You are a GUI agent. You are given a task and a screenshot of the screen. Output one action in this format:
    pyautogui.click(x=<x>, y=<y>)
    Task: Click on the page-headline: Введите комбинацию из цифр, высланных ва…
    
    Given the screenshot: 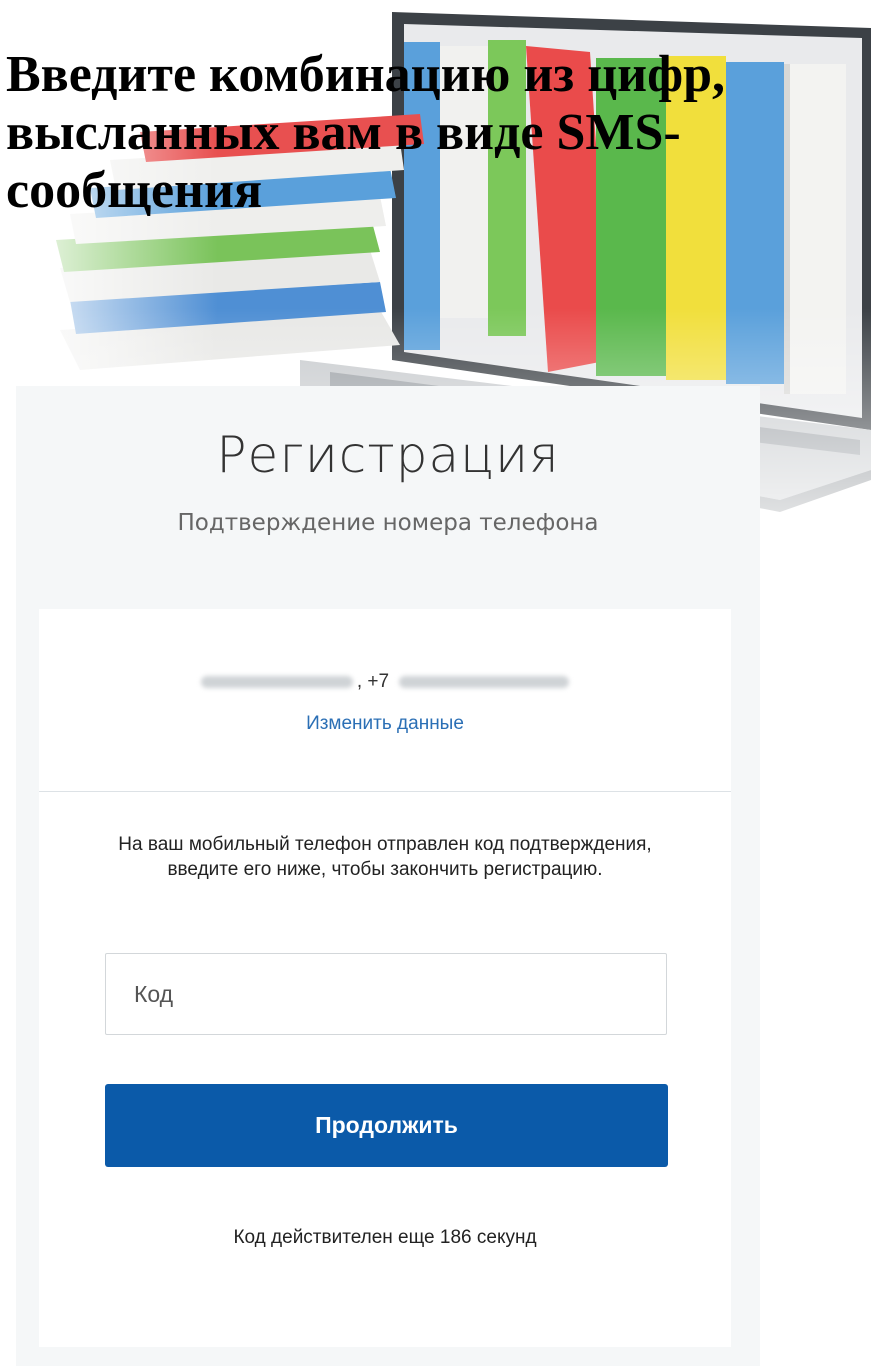 What is the action you would take?
    pyautogui.click(x=366, y=132)
    